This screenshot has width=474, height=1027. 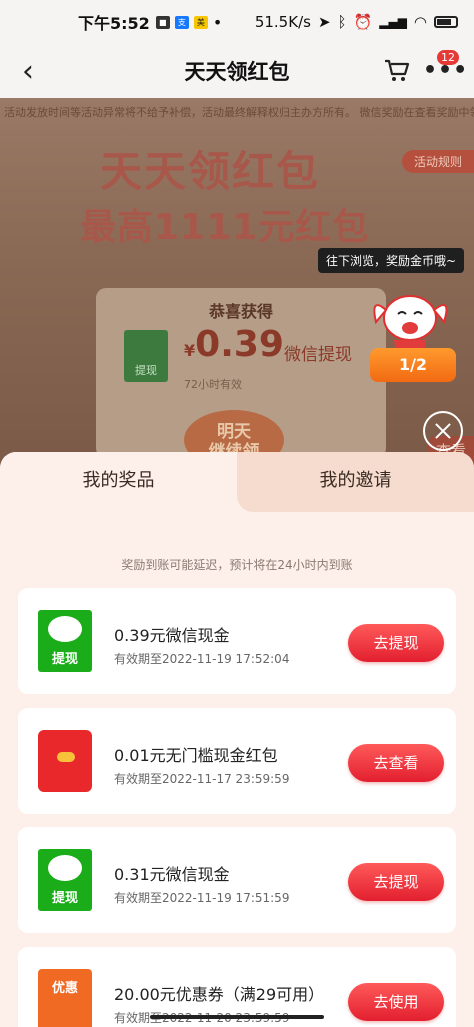 What do you see at coordinates (363, 22) in the screenshot?
I see `alarm-icon: ⏰` at bounding box center [363, 22].